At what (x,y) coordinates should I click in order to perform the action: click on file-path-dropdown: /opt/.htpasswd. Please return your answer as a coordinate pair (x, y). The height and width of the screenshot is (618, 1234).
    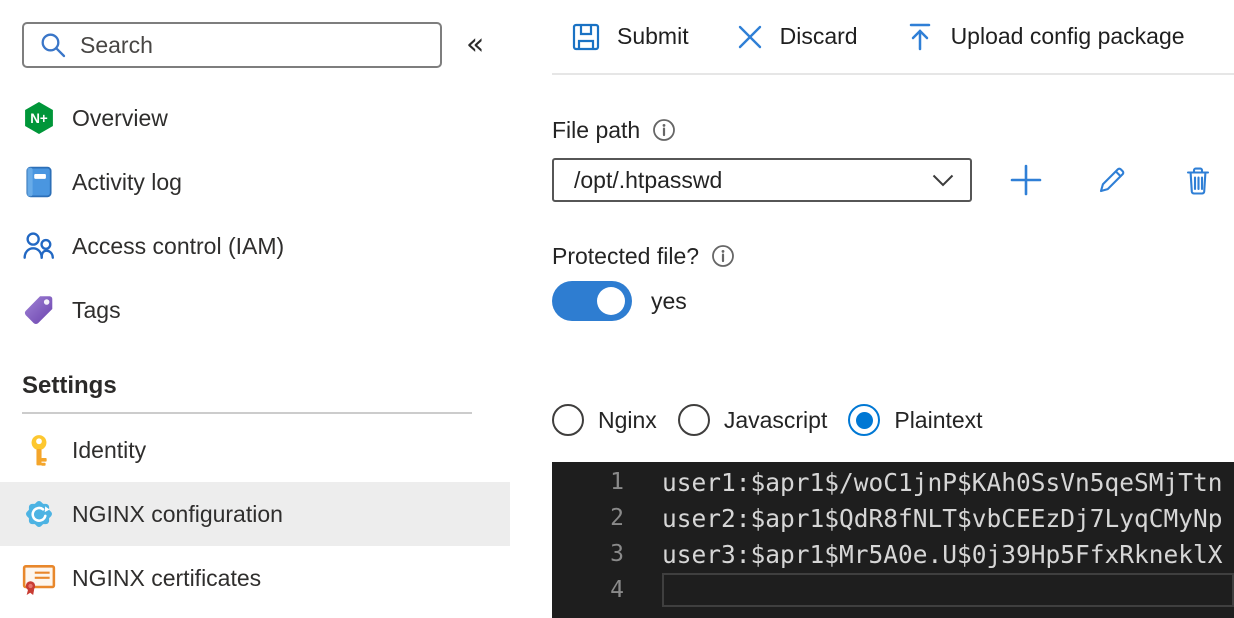
    Looking at the image, I should click on (762, 180).